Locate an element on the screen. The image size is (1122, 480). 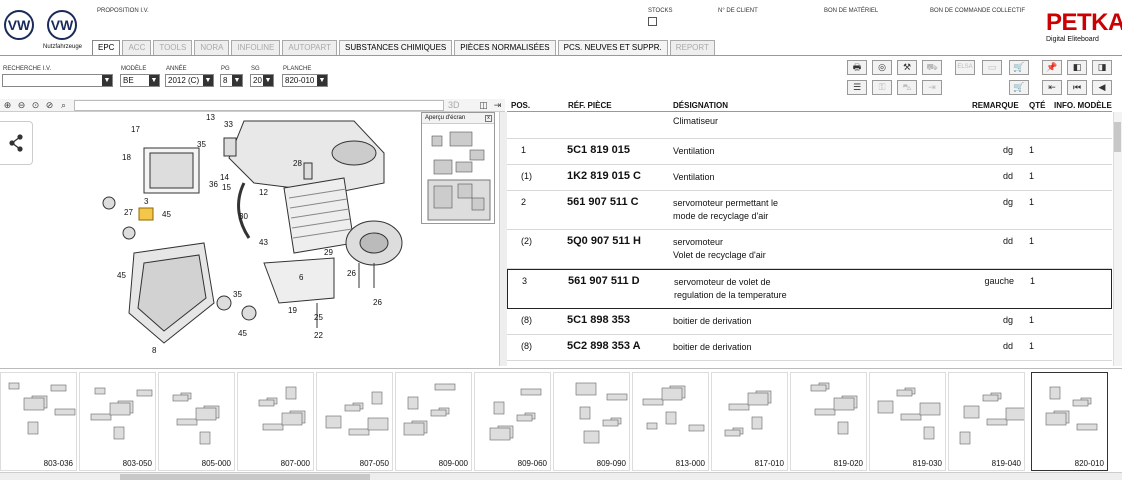
callout-17: 17 is located at coordinates (135, 129).